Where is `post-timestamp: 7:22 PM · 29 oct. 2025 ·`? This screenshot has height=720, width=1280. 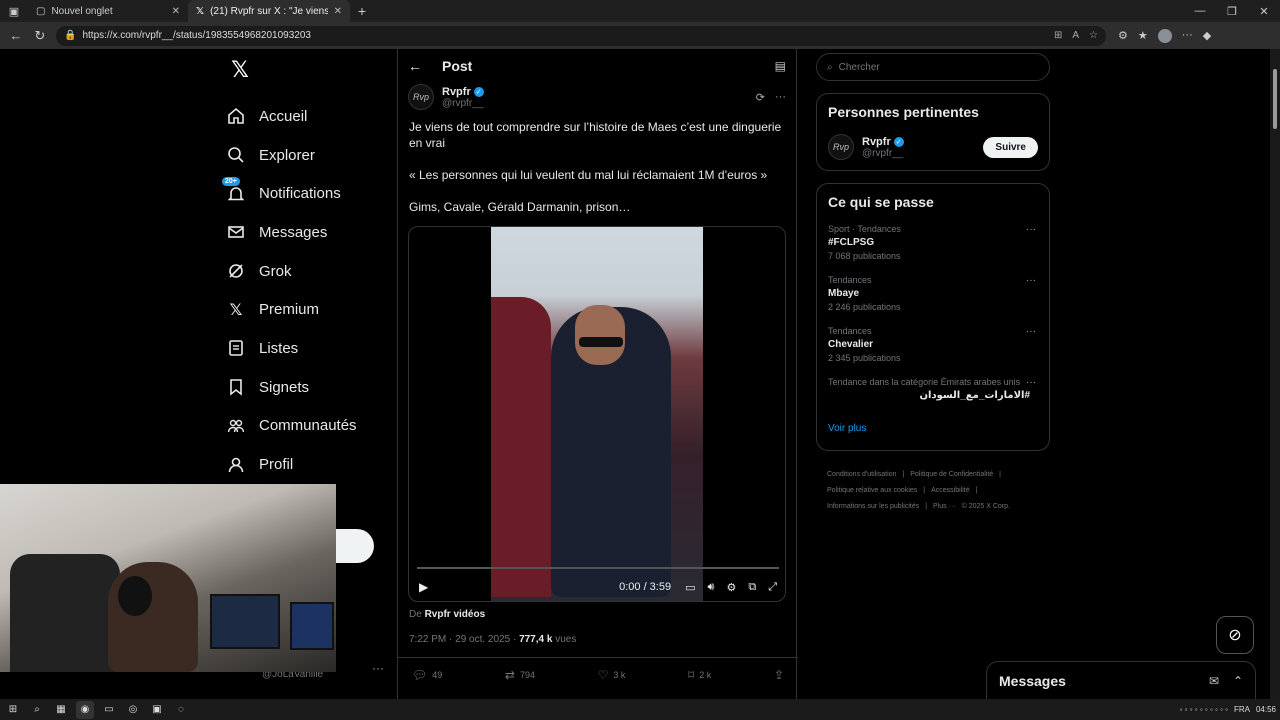
post-timestamp: 7:22 PM · 29 oct. 2025 · is located at coordinates (462, 639).